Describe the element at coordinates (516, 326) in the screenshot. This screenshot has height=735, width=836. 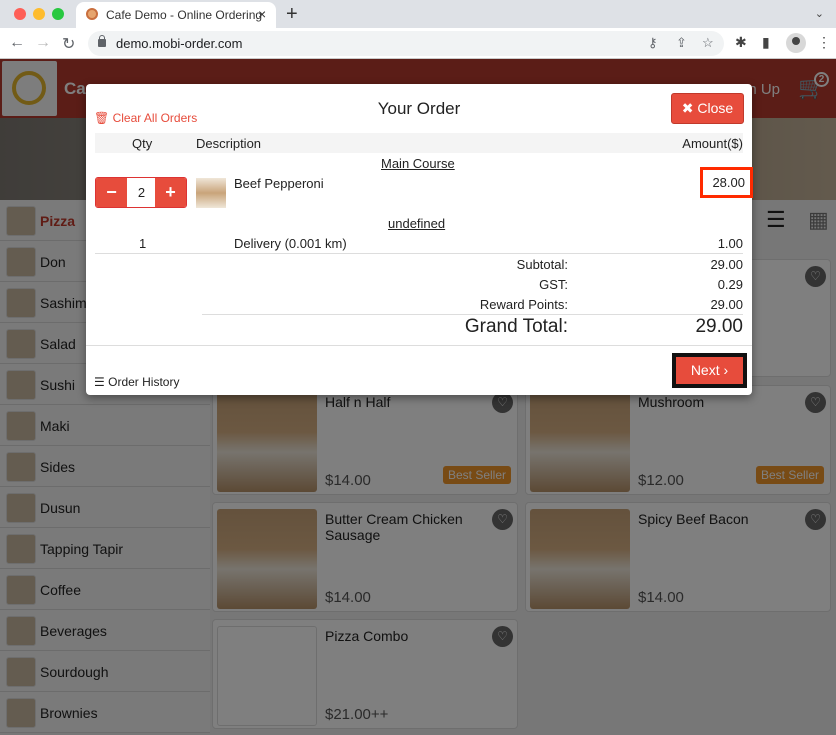
I see `grand-total-label: Grand Total:` at that location.